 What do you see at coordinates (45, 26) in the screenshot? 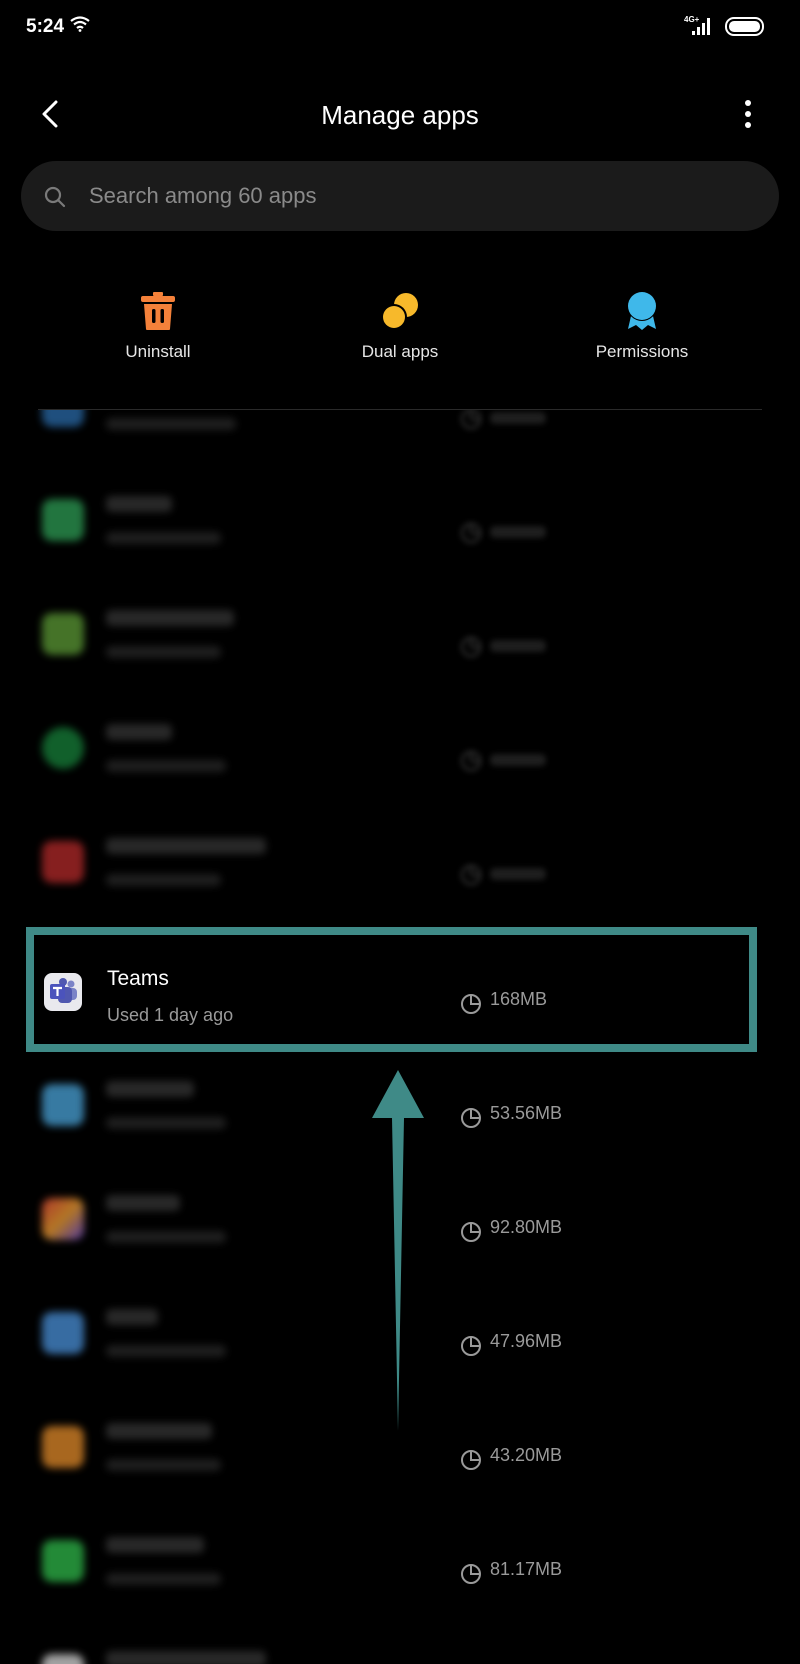
I see `status-time: 5:24` at bounding box center [45, 26].